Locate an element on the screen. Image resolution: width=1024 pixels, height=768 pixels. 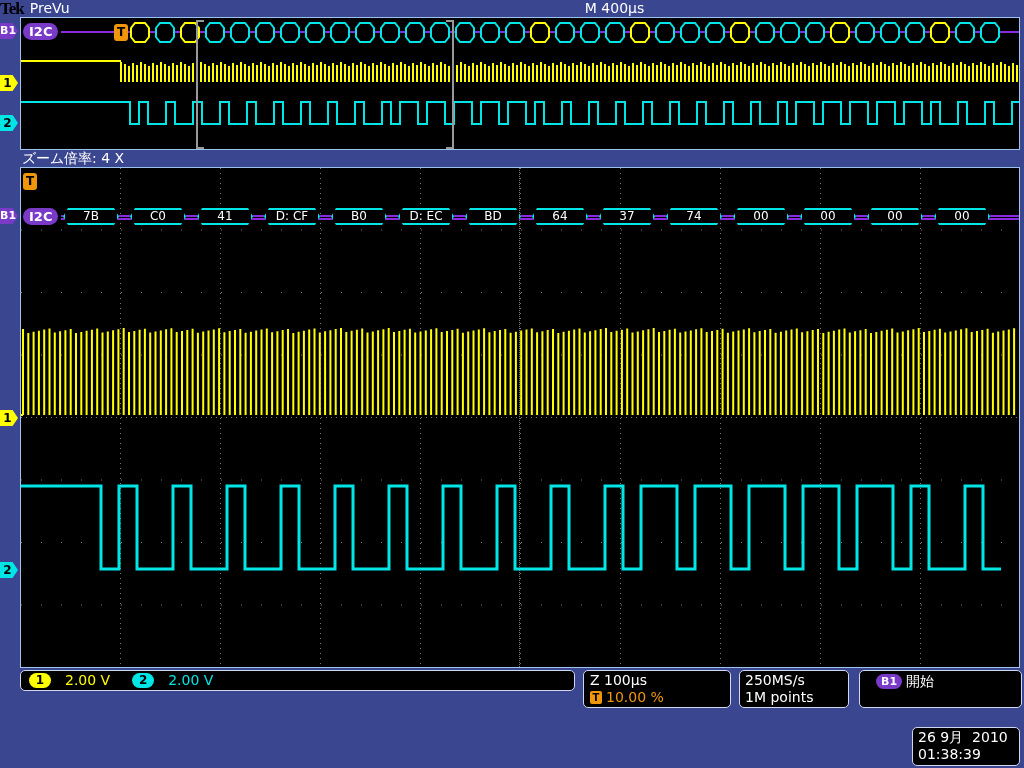
sample-rate: 250MS/s is located at coordinates (775, 680).